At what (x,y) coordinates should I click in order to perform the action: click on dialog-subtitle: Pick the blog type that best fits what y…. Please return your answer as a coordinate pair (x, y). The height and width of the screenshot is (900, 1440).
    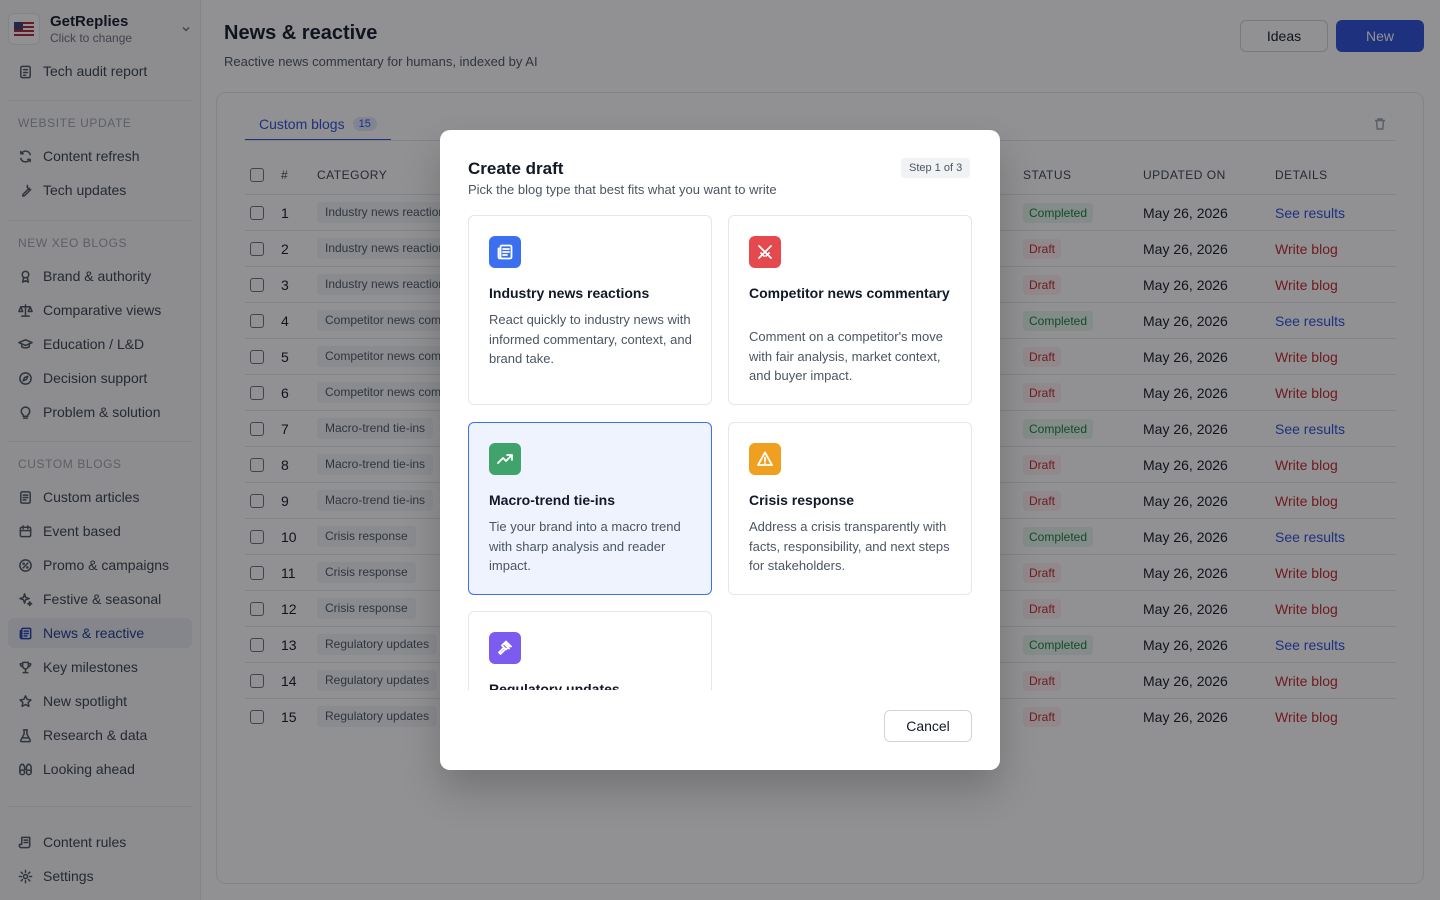
    Looking at the image, I should click on (622, 189).